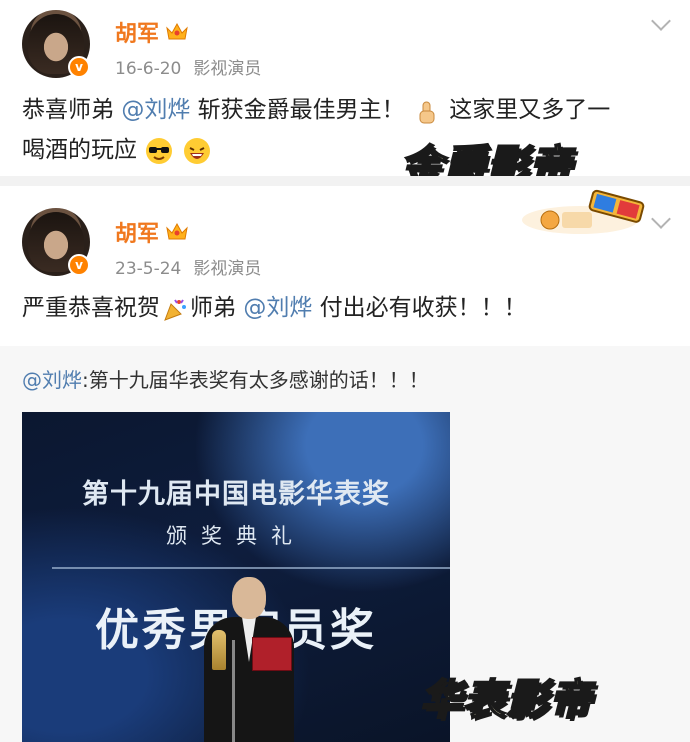 This screenshot has height=742, width=690. I want to click on post-date: 16-6-20, so click(148, 69).